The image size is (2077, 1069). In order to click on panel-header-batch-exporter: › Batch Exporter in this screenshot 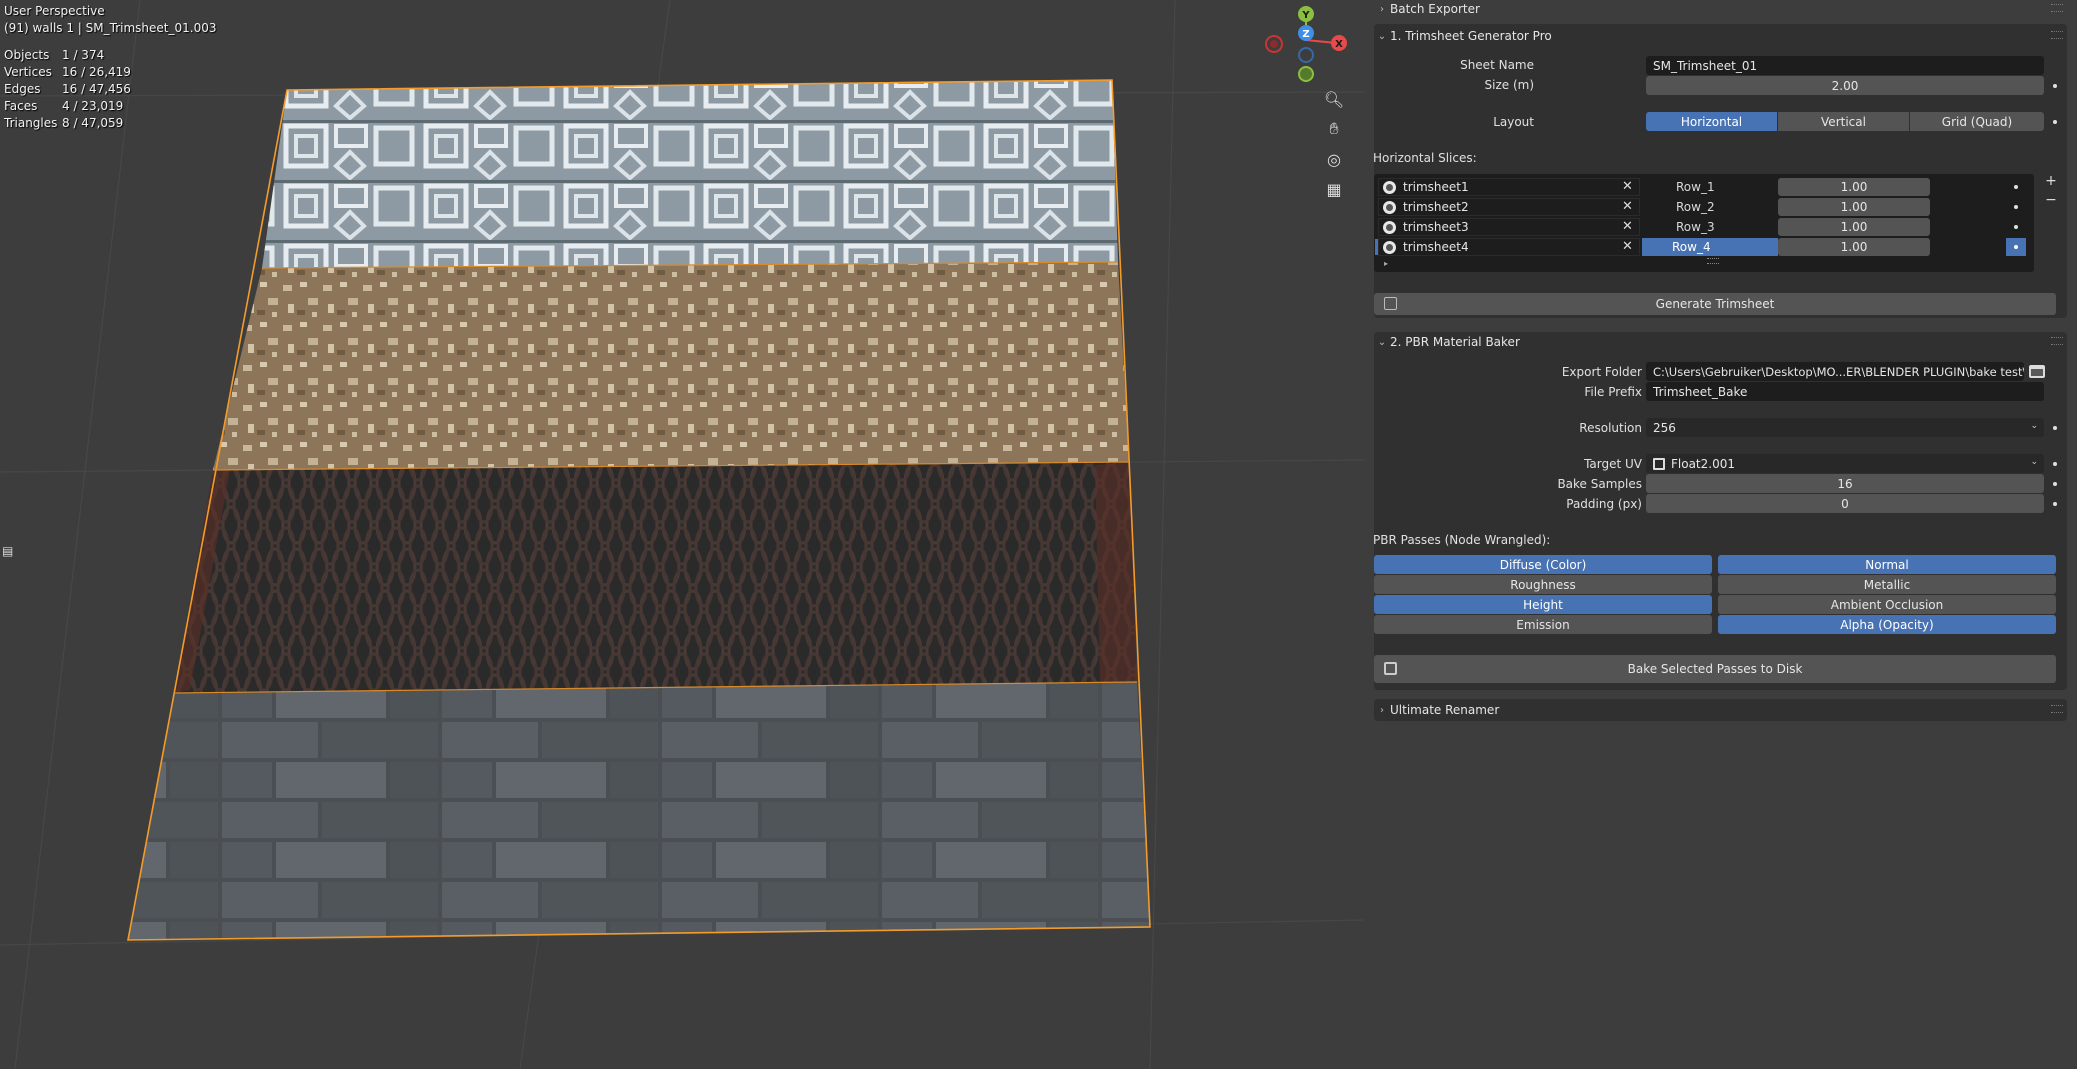, I will do `click(1720, 10)`.